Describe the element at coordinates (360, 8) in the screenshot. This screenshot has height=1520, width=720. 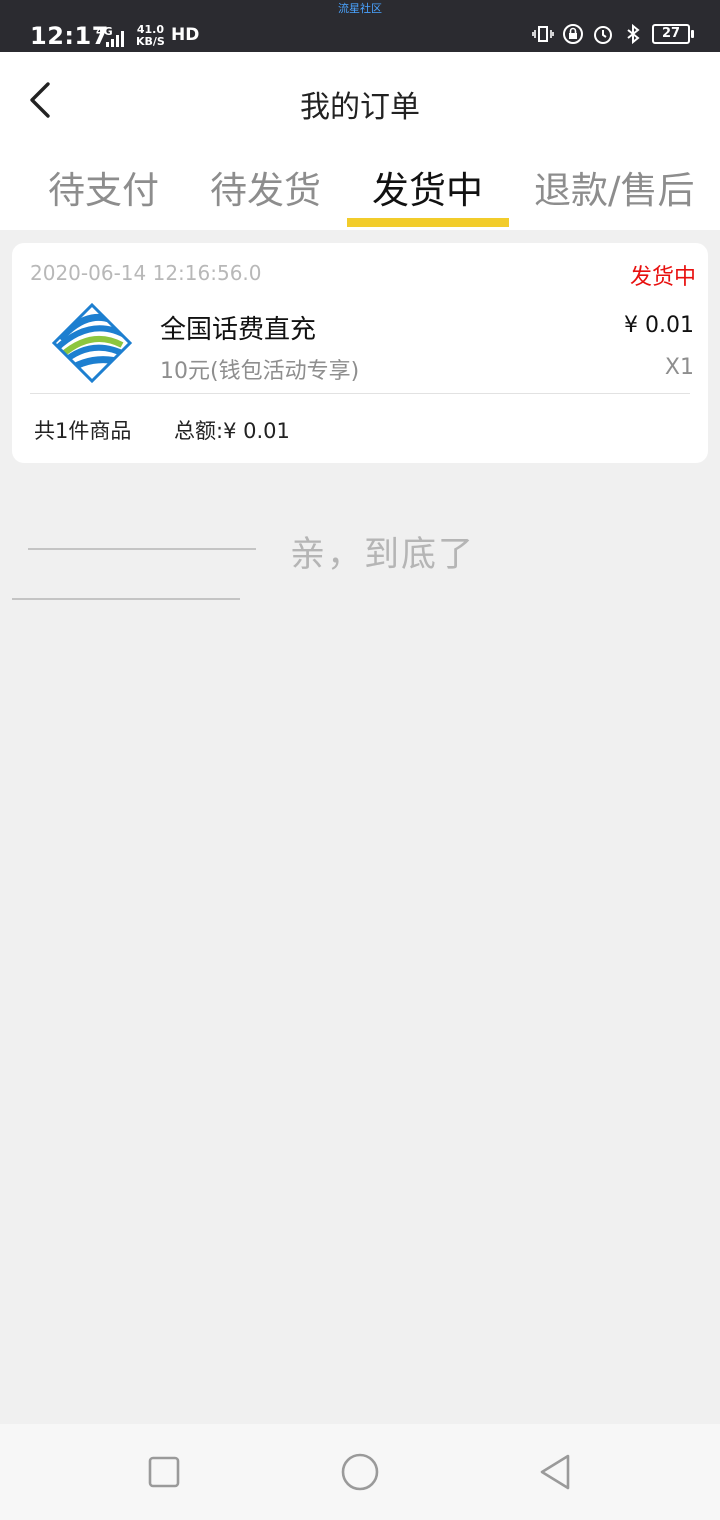
I see `status-top-label: 流星社区` at that location.